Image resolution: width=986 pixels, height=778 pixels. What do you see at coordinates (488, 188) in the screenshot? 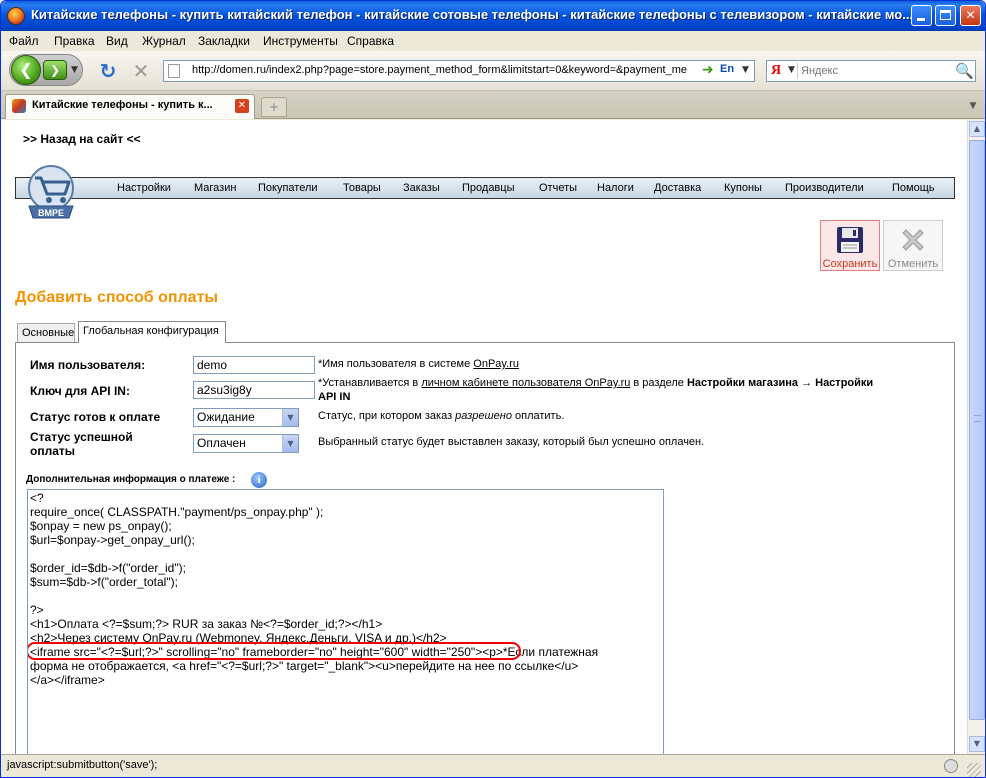
I see `nav-vendors: Продавцы` at bounding box center [488, 188].